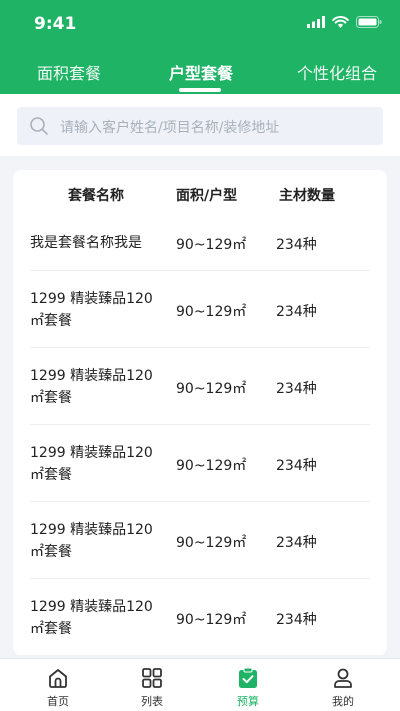 Image resolution: width=400 pixels, height=711 pixels. I want to click on app-header: 9:41 面积套餐 户型套餐 个性化组合, so click(200, 47).